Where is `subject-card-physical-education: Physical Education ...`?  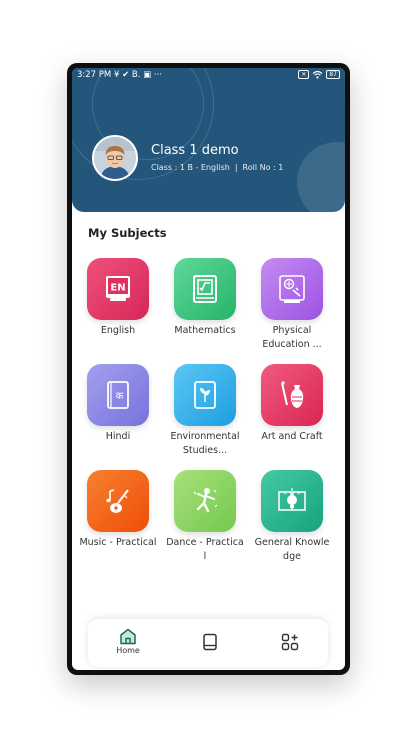 subject-card-physical-education: Physical Education ... is located at coordinates (292, 305).